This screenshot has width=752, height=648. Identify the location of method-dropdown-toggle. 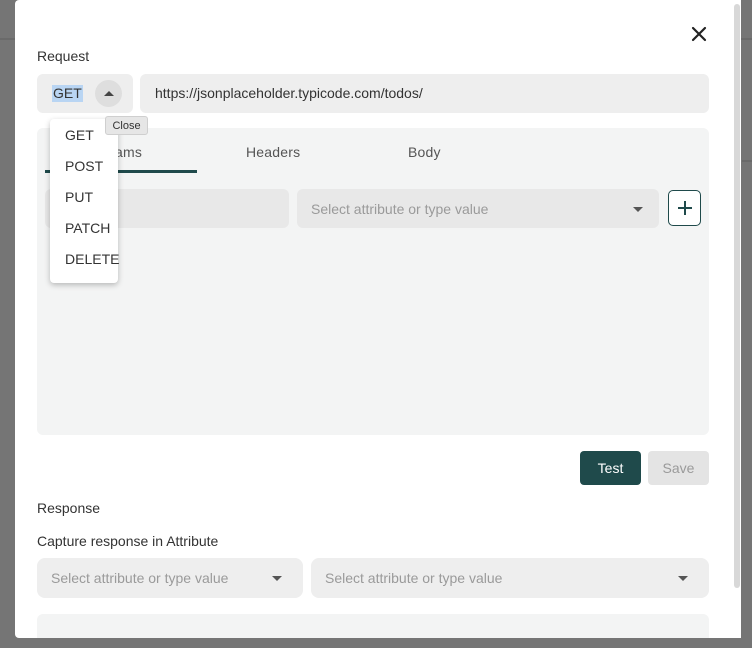
(108, 93).